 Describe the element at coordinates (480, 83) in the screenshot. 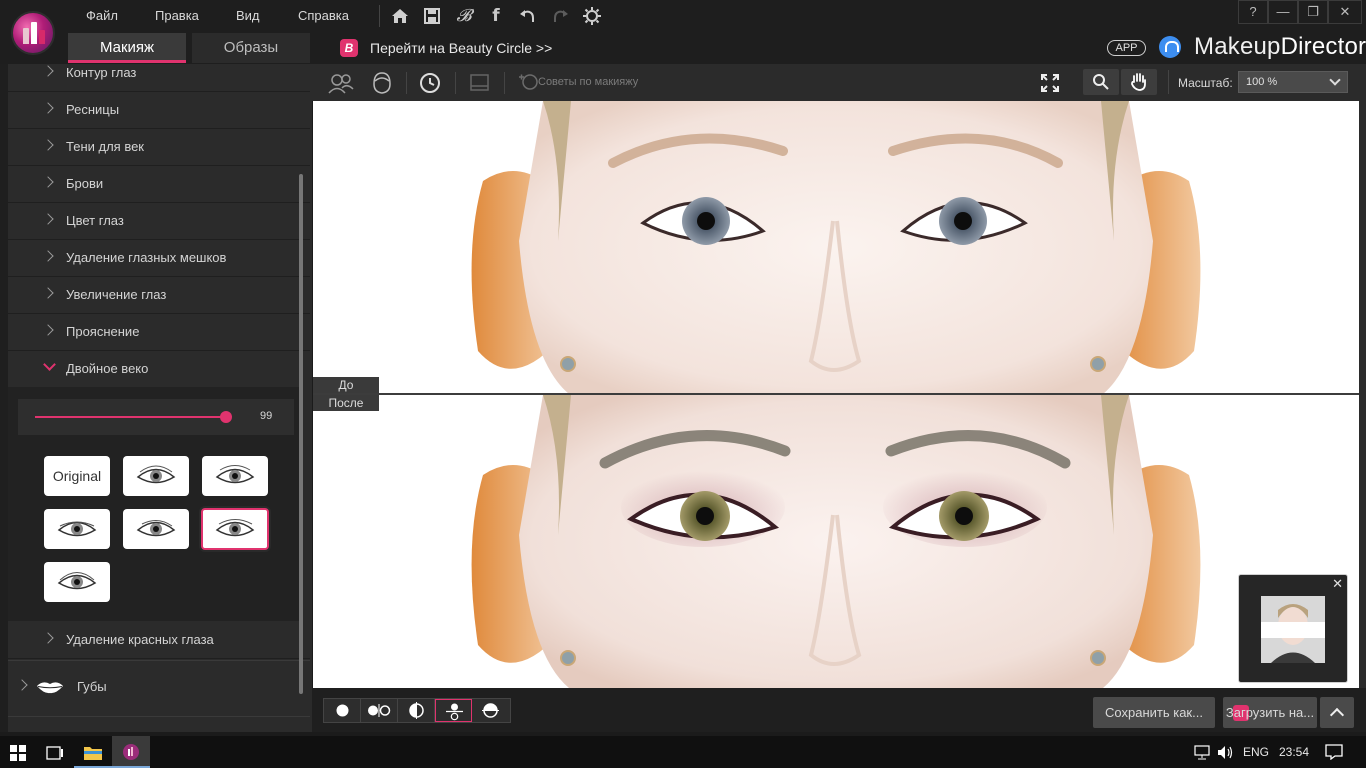

I see `compare-frame-icon` at that location.